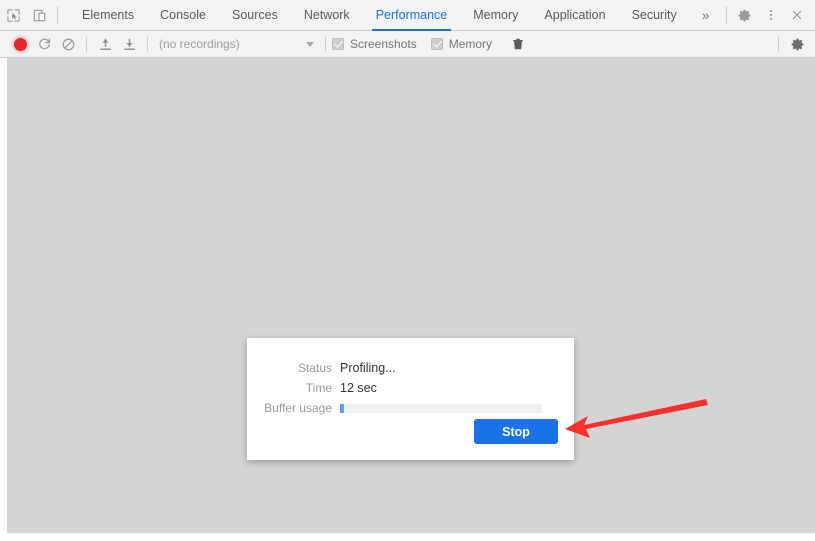 This screenshot has width=815, height=541. Describe the element at coordinates (771, 15) in the screenshot. I see `more-options-kebab-icon` at that location.